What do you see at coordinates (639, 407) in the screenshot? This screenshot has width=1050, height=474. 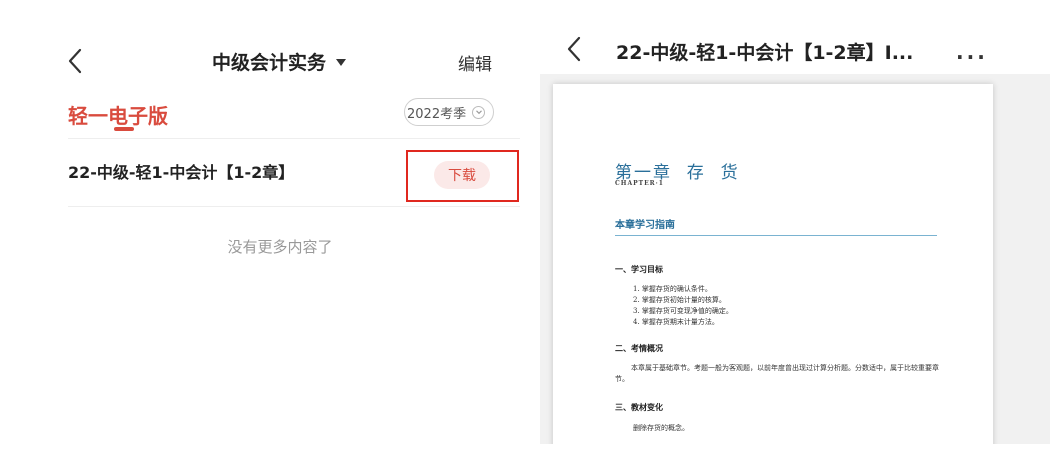 I see `section-heading: 三、教材变化` at bounding box center [639, 407].